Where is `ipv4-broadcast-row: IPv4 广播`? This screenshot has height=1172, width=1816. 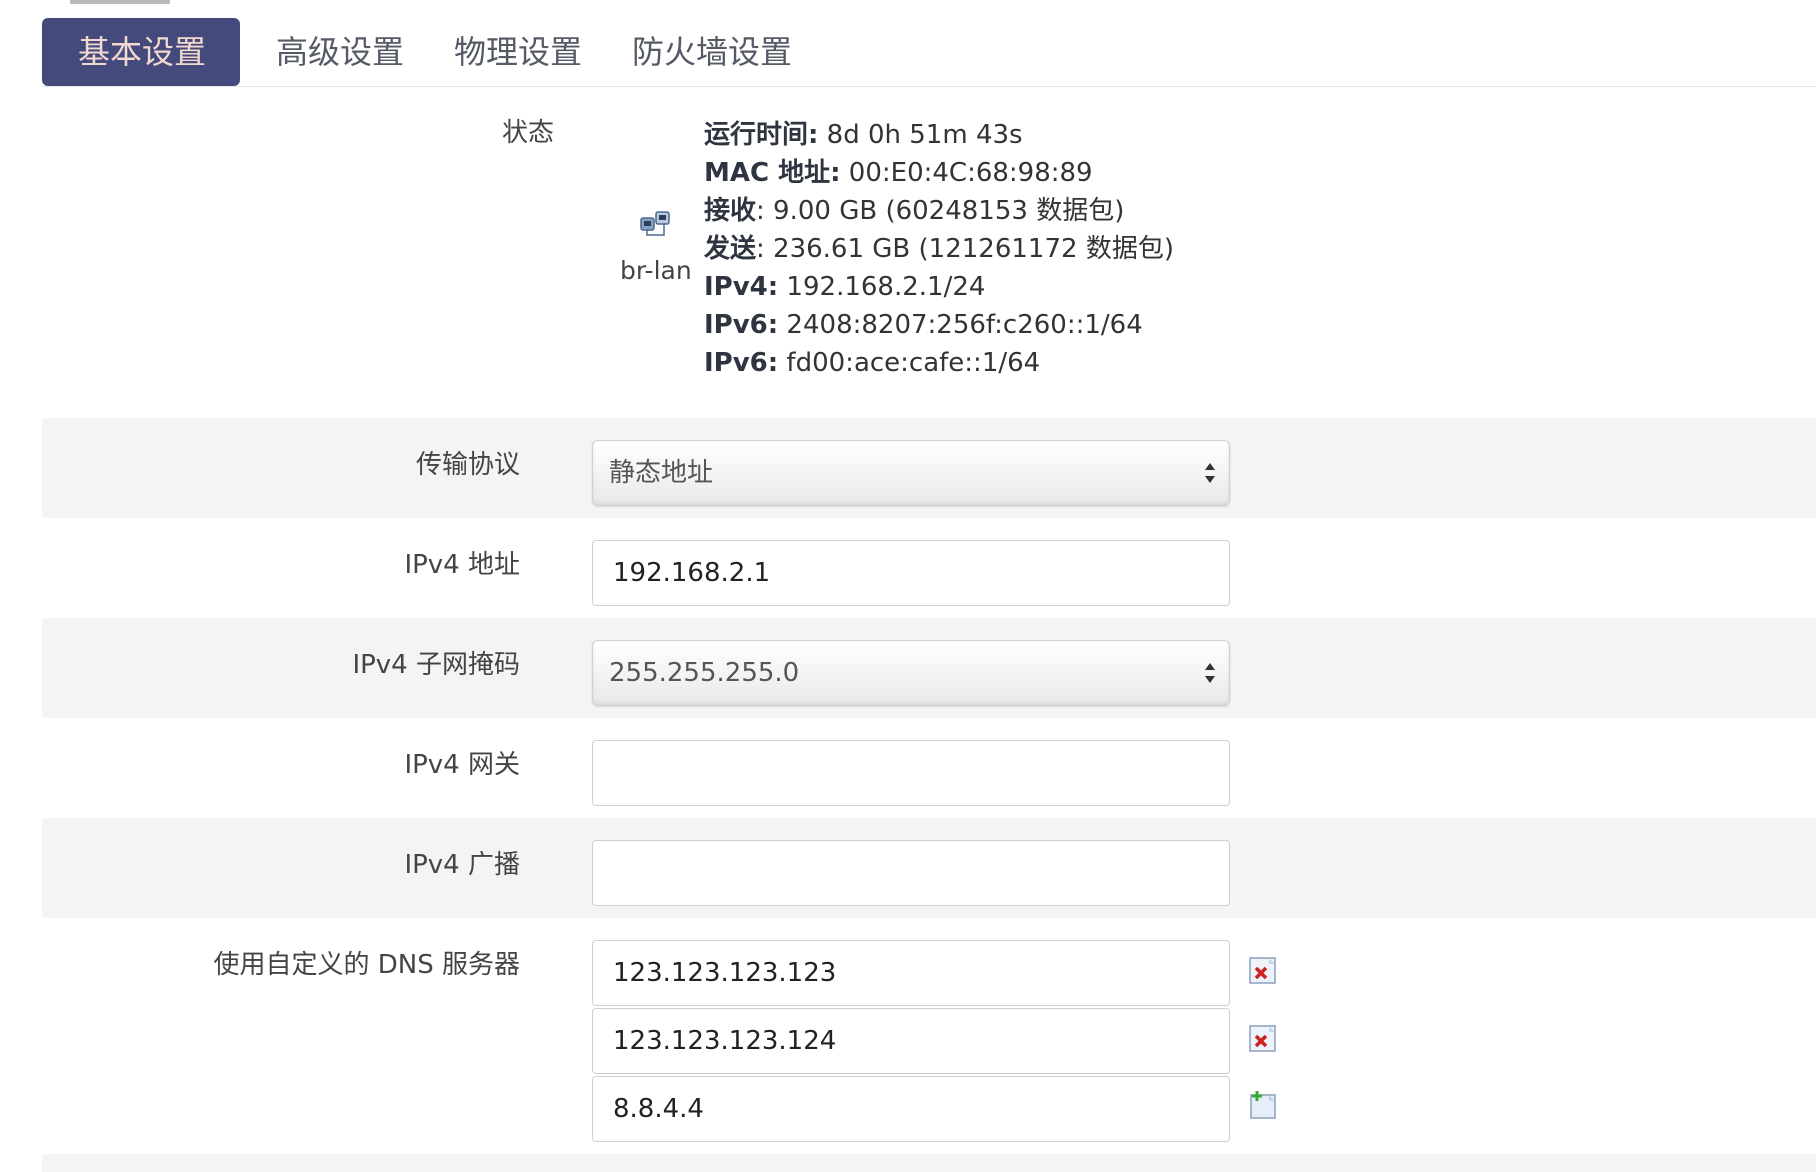
ipv4-broadcast-row: IPv4 广播 is located at coordinates (929, 868).